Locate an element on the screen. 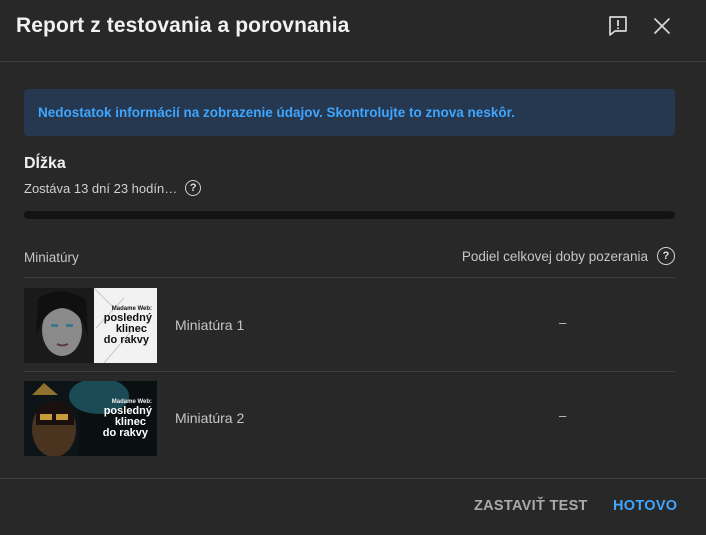 This screenshot has height=535, width=706. thumbnail-name: Miniatúra 1 is located at coordinates (210, 325).